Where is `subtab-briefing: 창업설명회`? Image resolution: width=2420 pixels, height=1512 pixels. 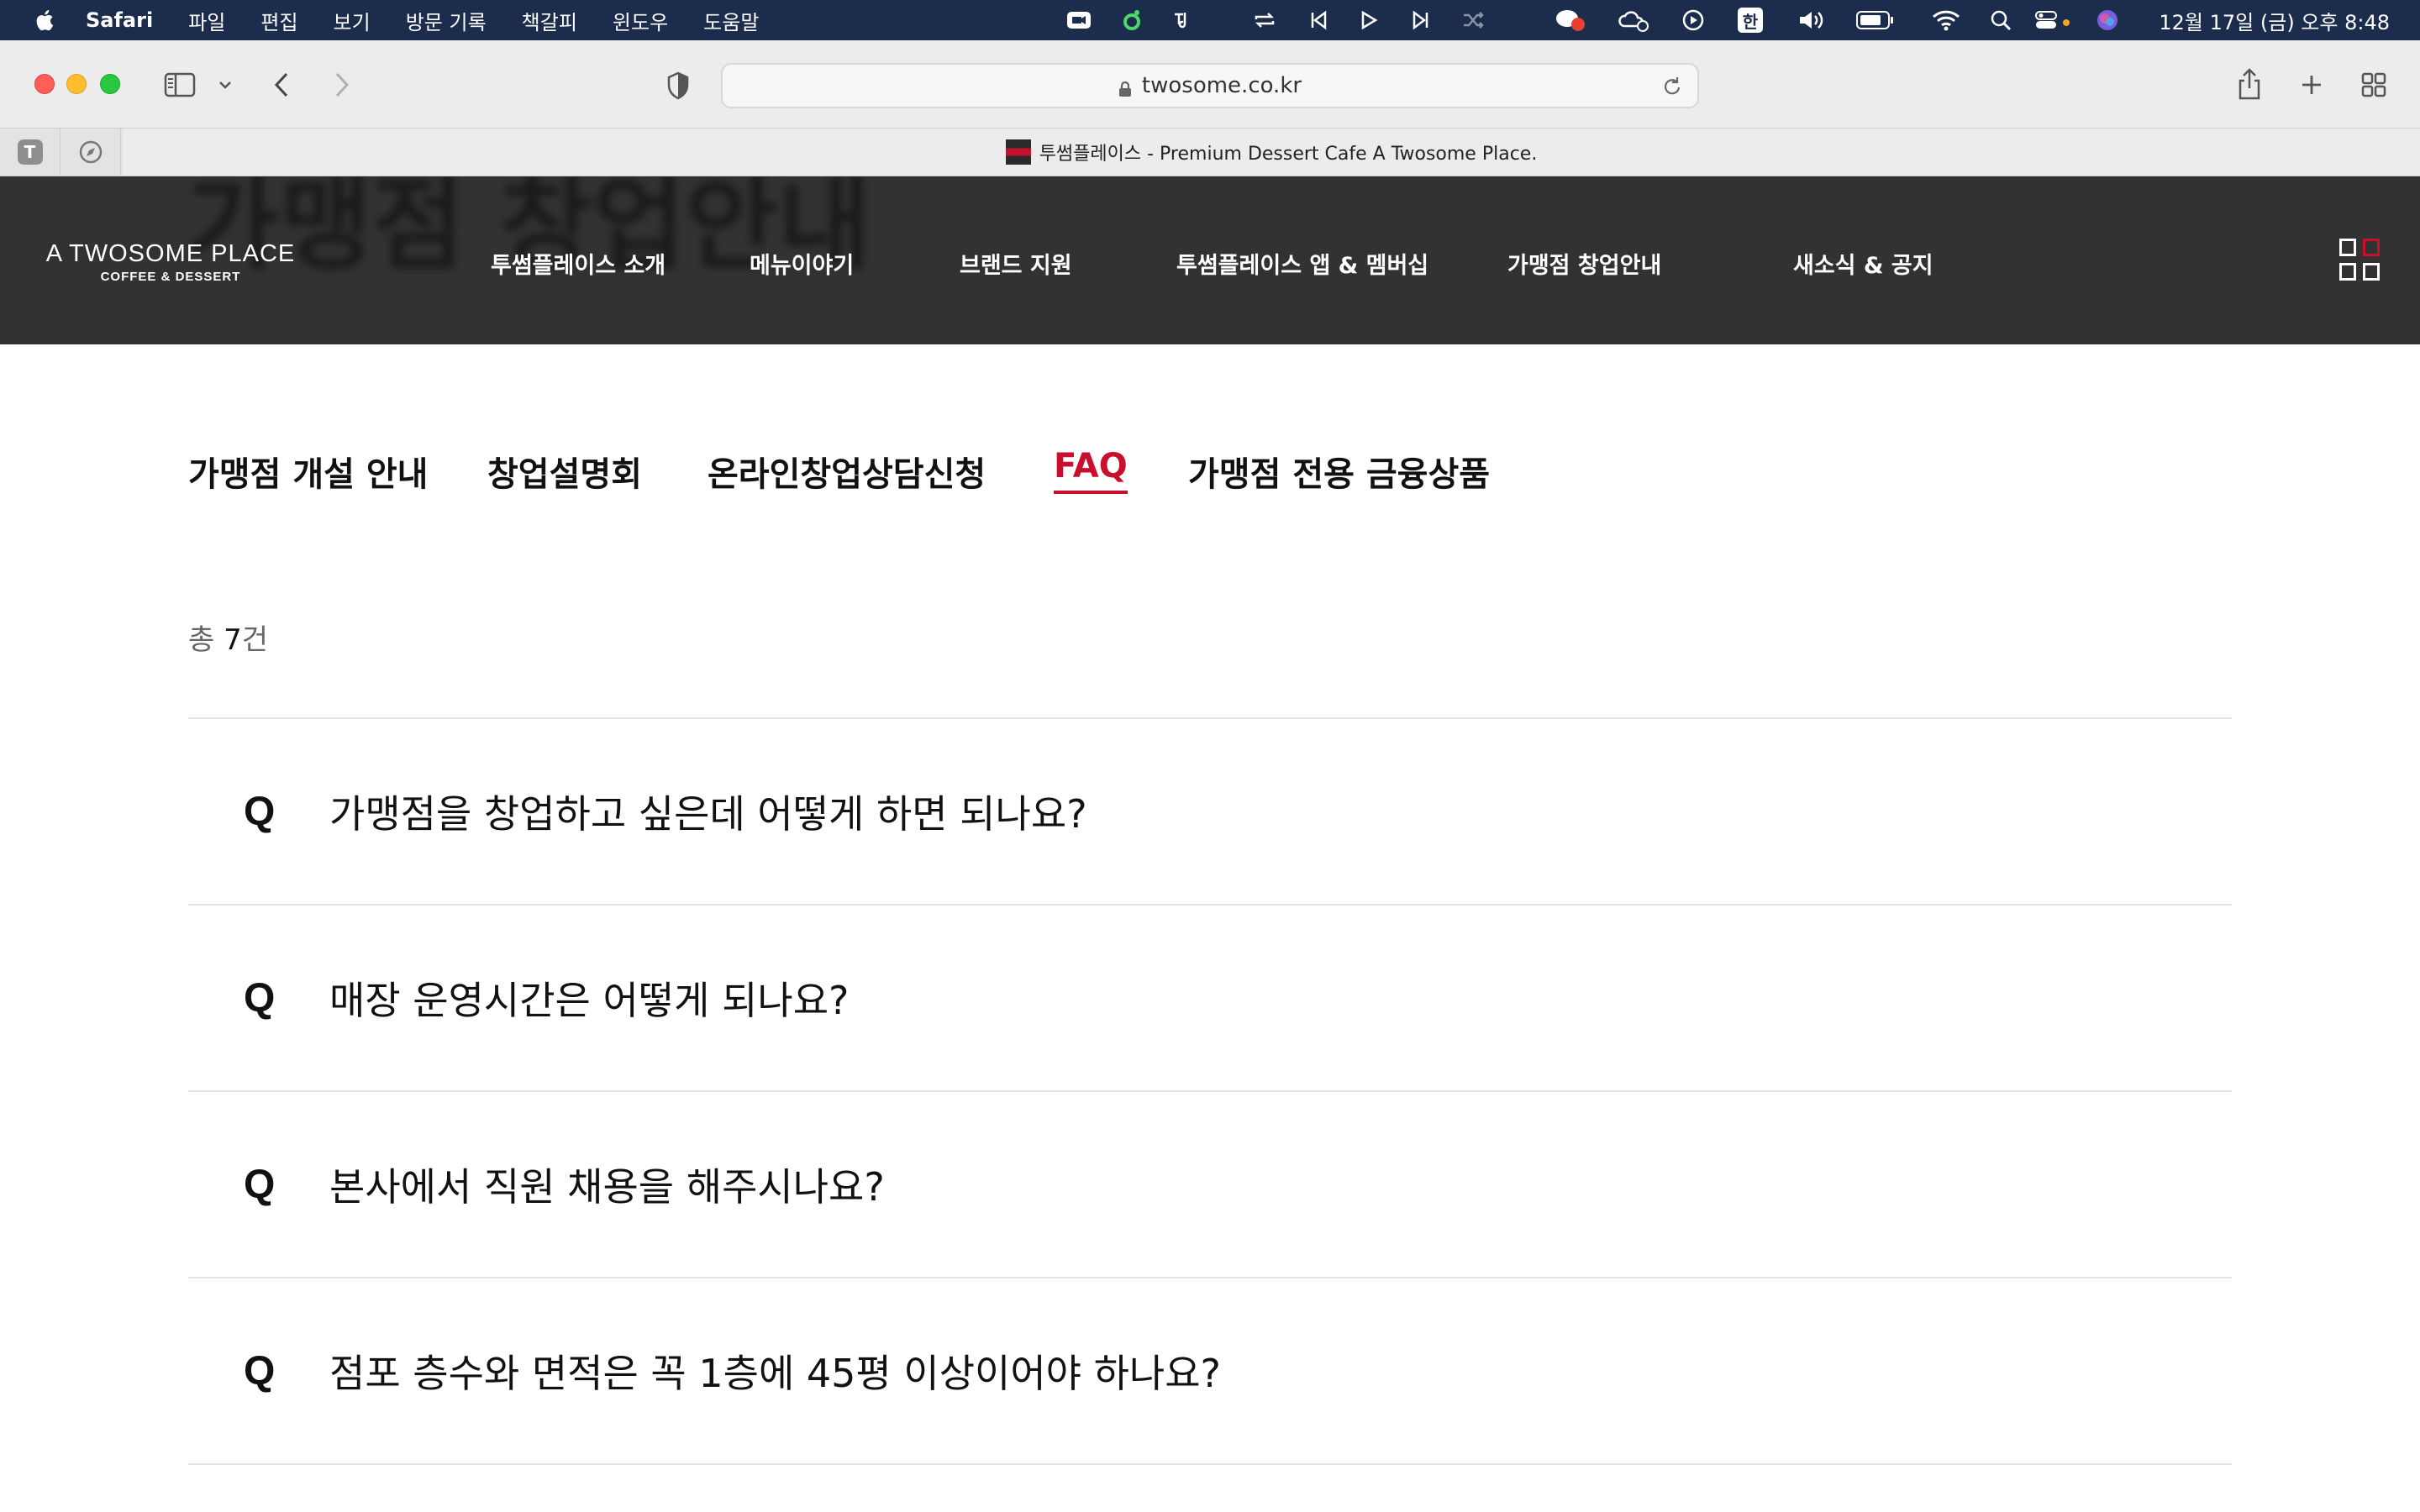
subtab-briefing: 창업설명회 is located at coordinates (564, 471).